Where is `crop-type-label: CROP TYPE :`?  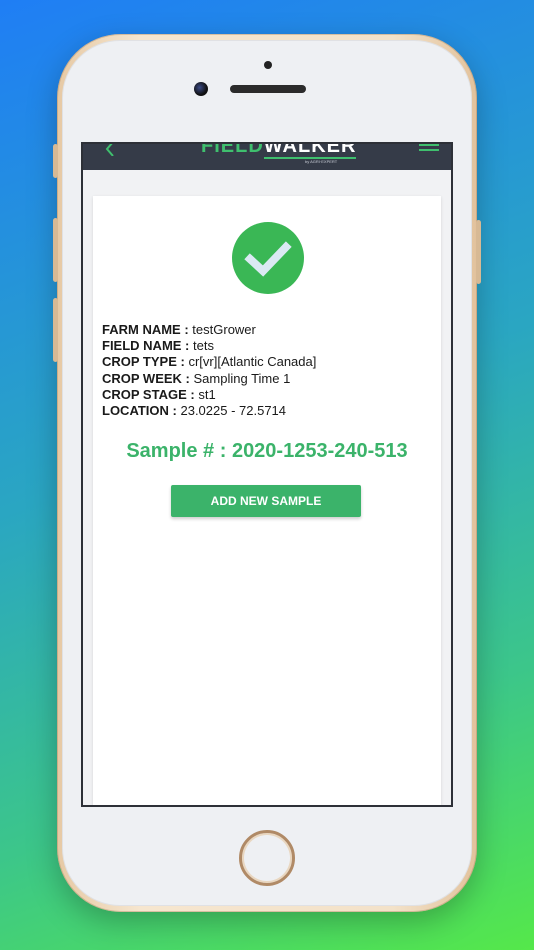 crop-type-label: CROP TYPE : is located at coordinates (143, 362).